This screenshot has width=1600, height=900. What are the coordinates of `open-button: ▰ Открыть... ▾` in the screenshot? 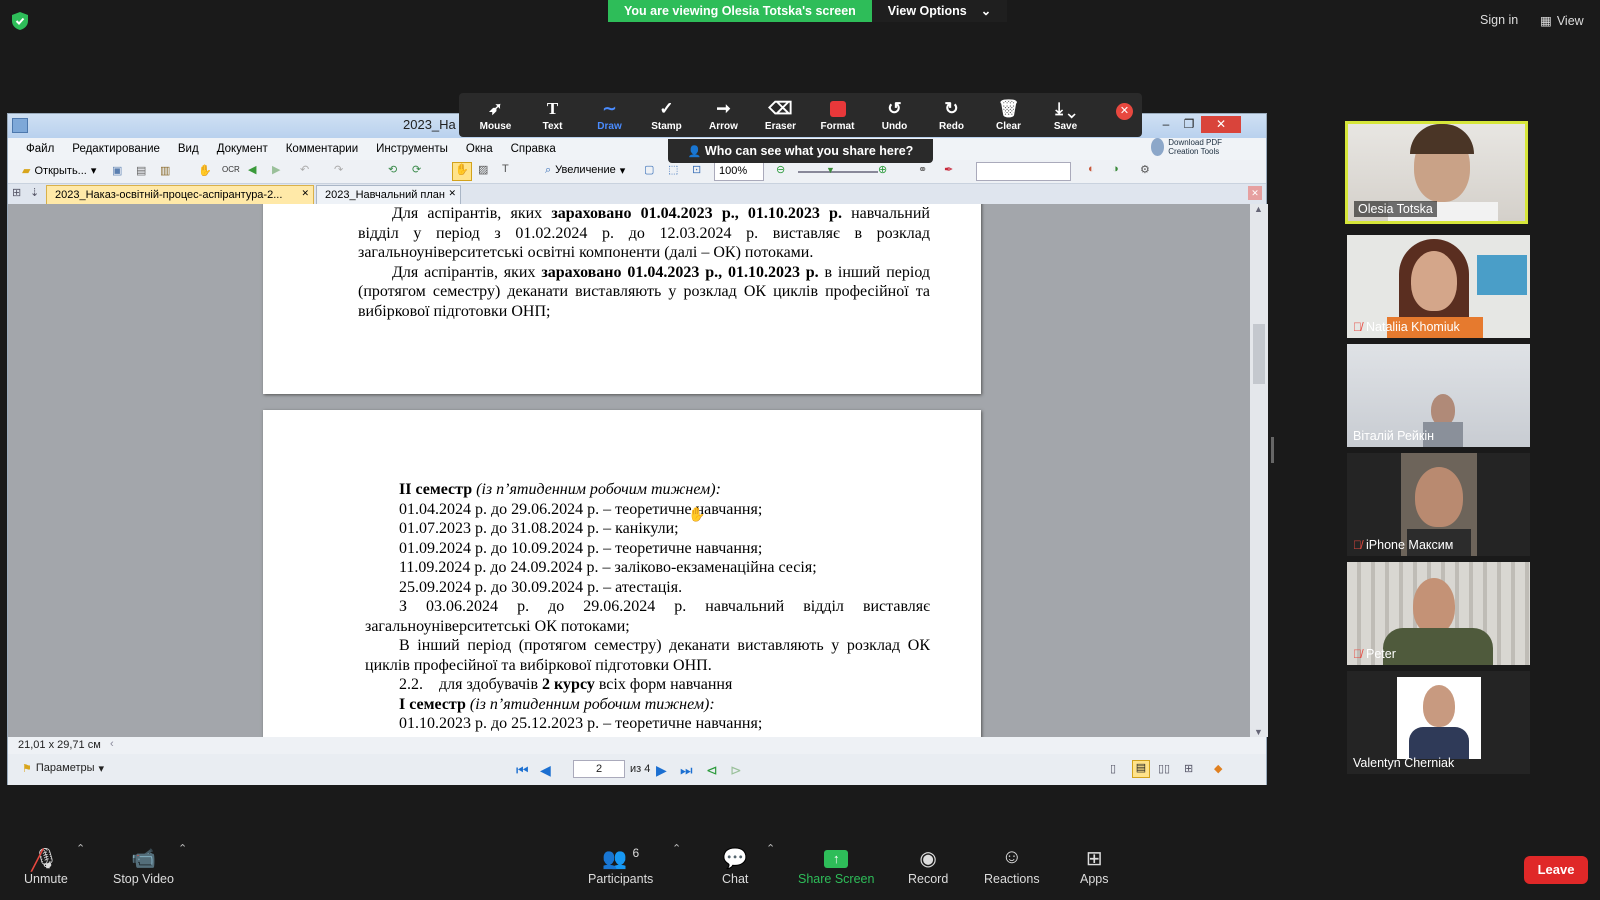 It's located at (59, 171).